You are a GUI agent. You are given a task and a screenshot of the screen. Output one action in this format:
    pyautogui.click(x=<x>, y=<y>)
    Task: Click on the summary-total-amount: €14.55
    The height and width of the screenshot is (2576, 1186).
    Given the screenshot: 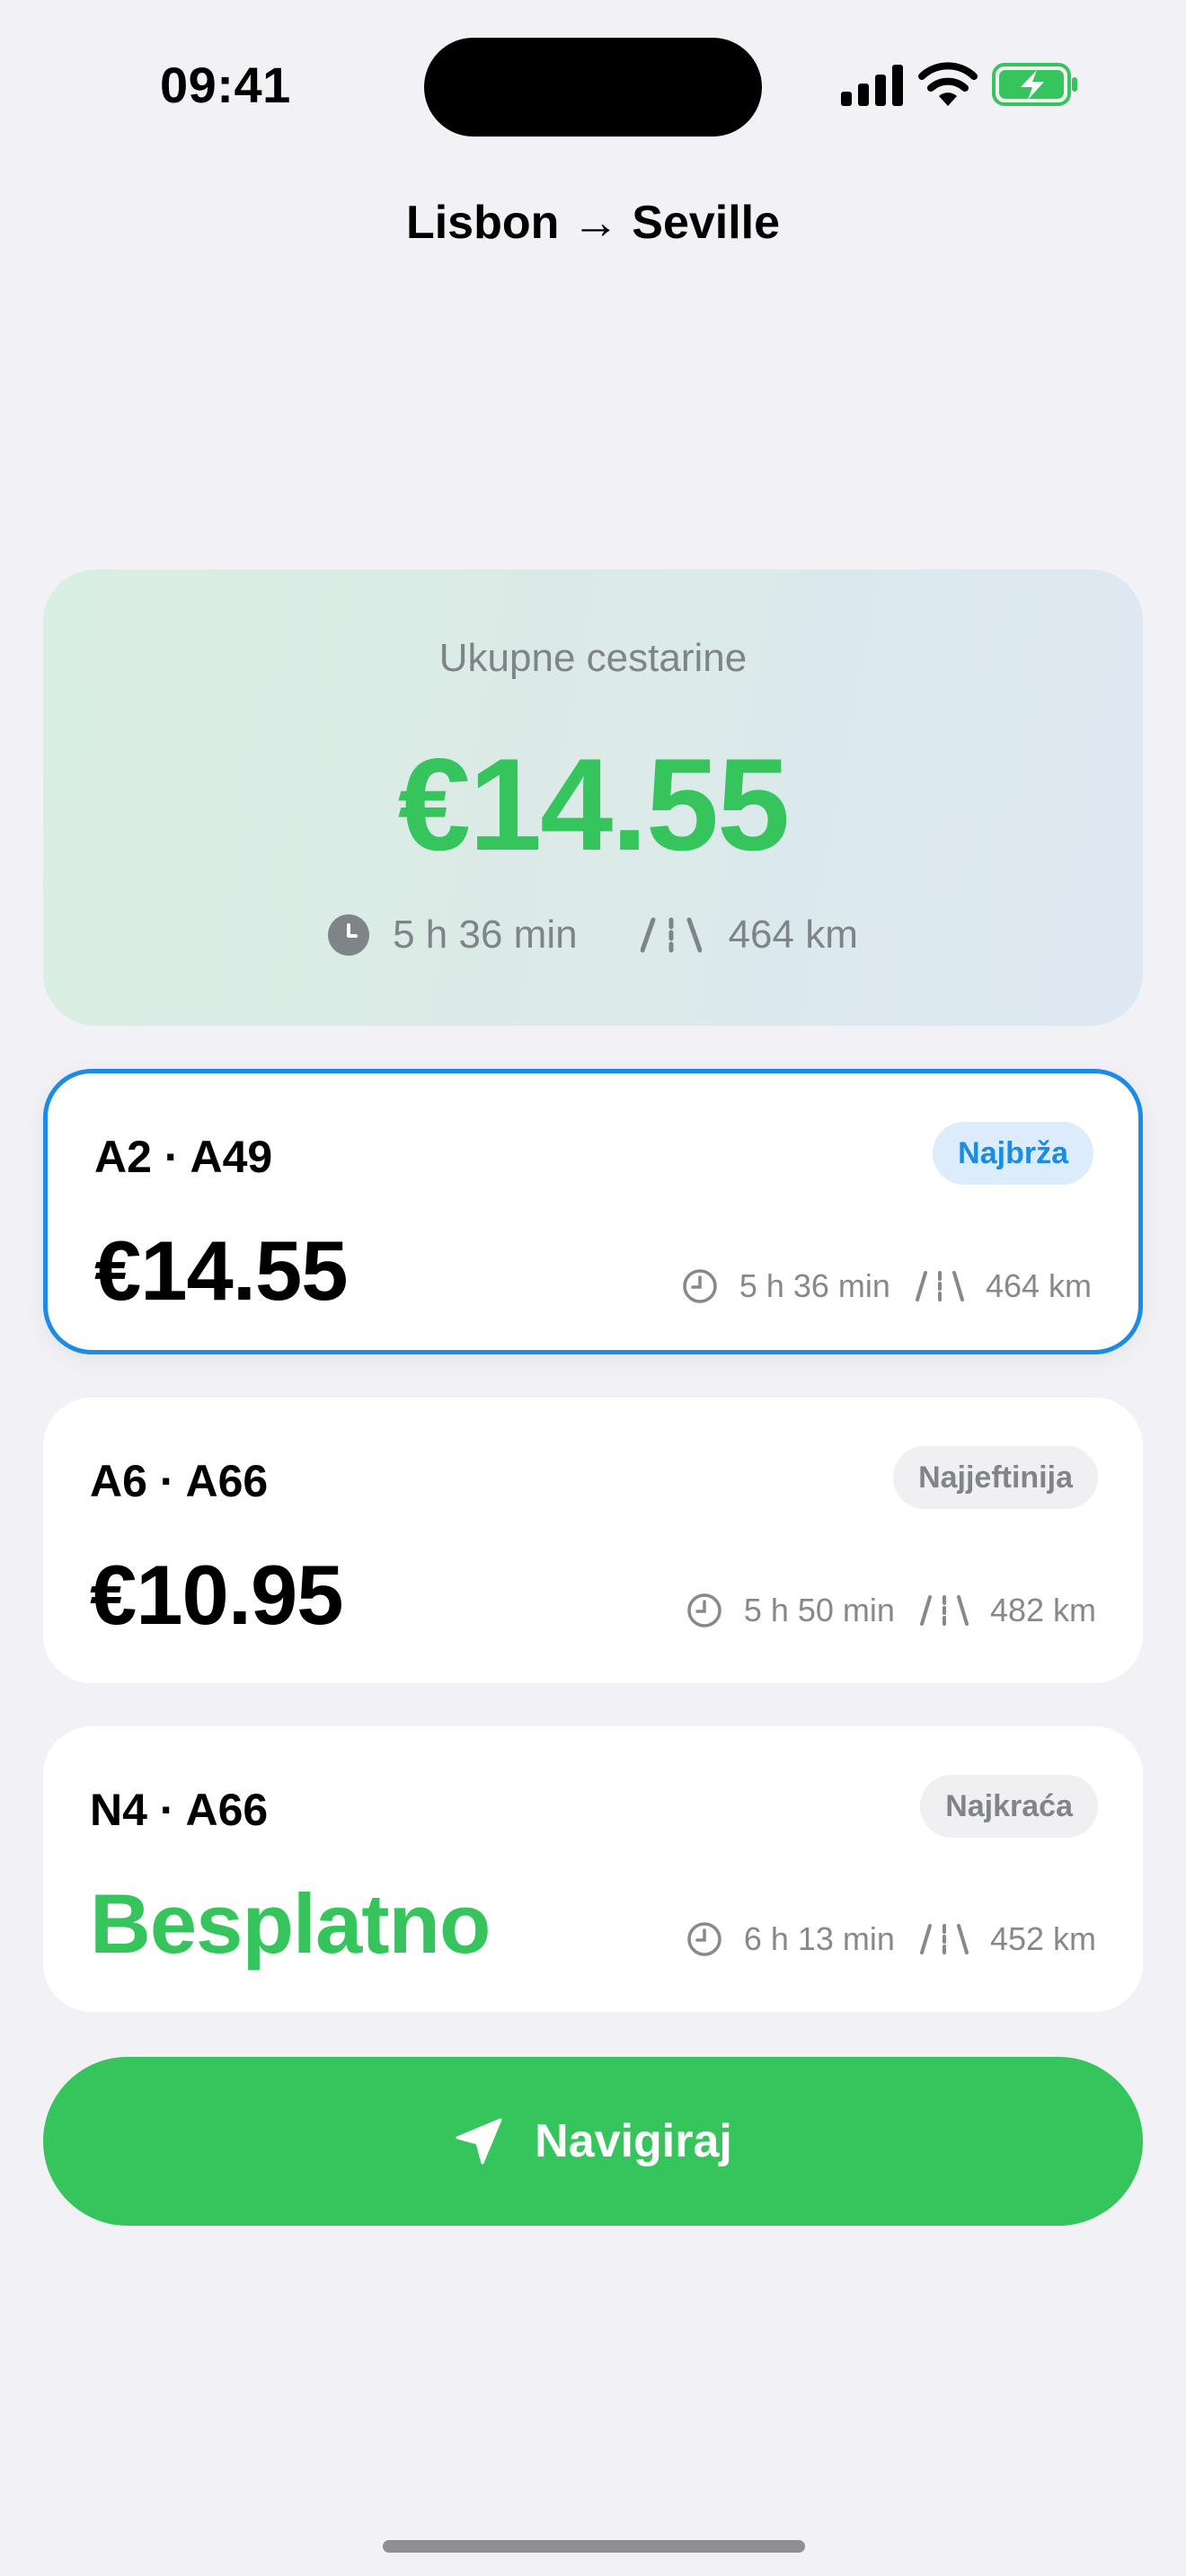 What is the action you would take?
    pyautogui.click(x=594, y=804)
    